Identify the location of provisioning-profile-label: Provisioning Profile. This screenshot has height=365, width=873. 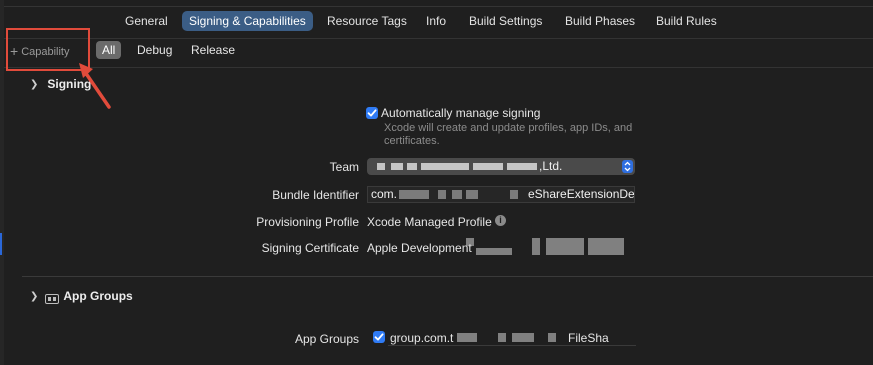
(307, 222).